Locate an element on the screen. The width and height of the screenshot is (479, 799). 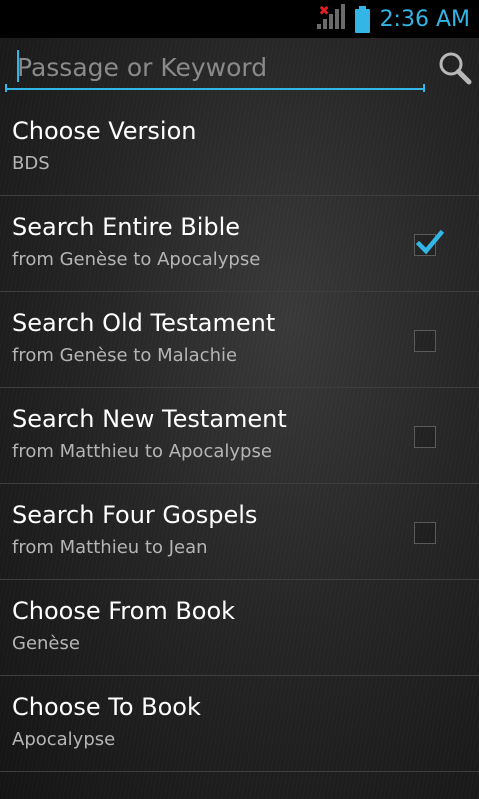
new-testament-checkbox is located at coordinates (425, 437).